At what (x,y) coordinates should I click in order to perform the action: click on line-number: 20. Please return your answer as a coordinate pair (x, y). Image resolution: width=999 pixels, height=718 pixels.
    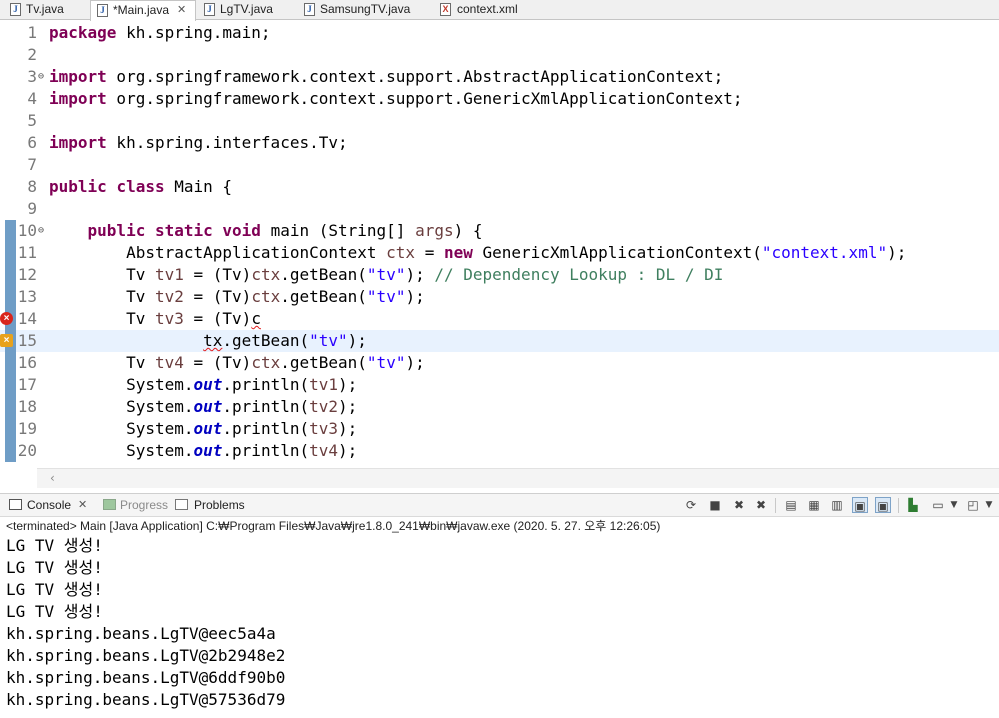
    Looking at the image, I should click on (27, 450).